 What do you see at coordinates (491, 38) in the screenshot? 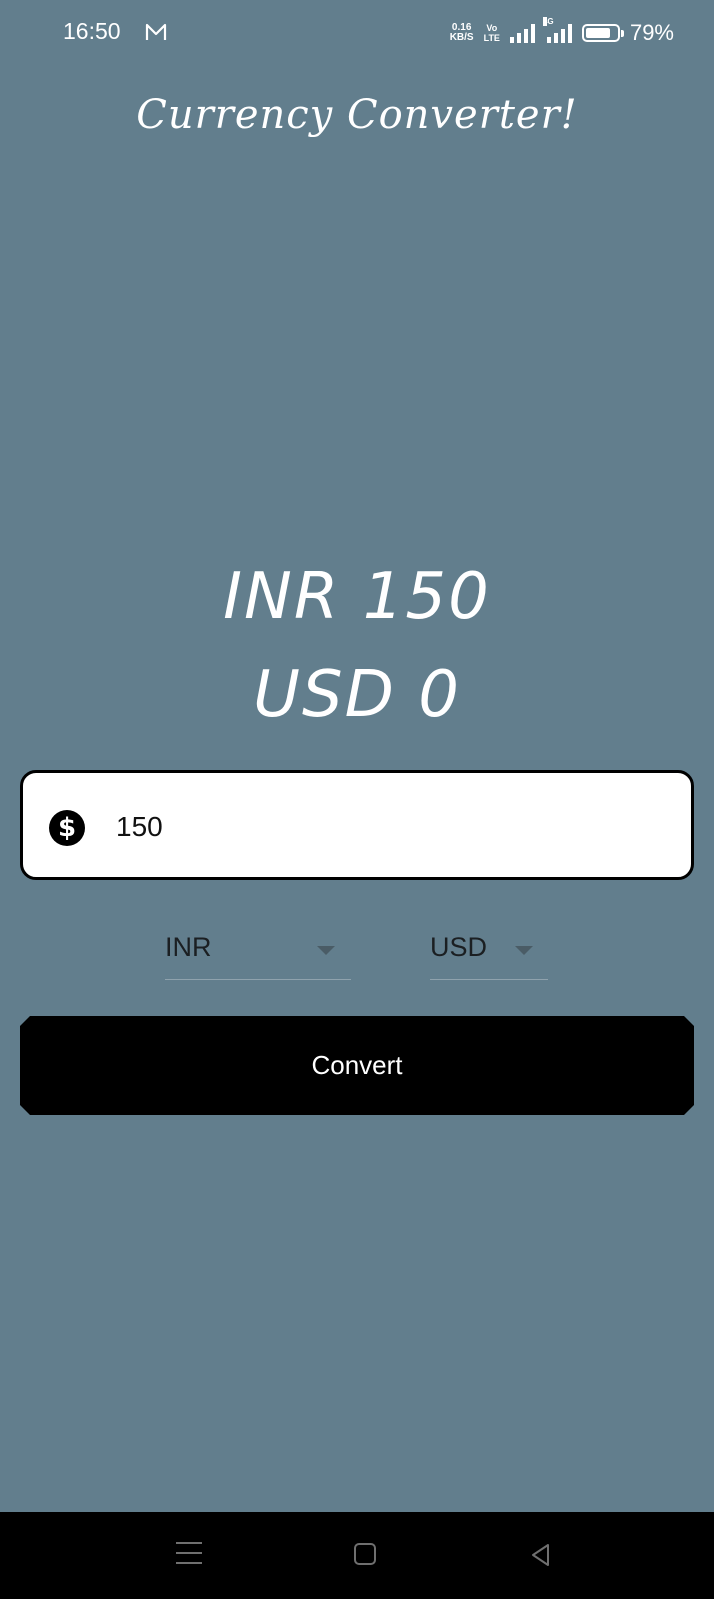
I see `volte-bottom-label: LTE` at bounding box center [491, 38].